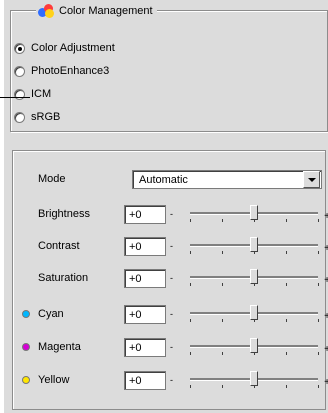 This screenshot has width=328, height=413. I want to click on group-title-label: Color Management, so click(106, 11).